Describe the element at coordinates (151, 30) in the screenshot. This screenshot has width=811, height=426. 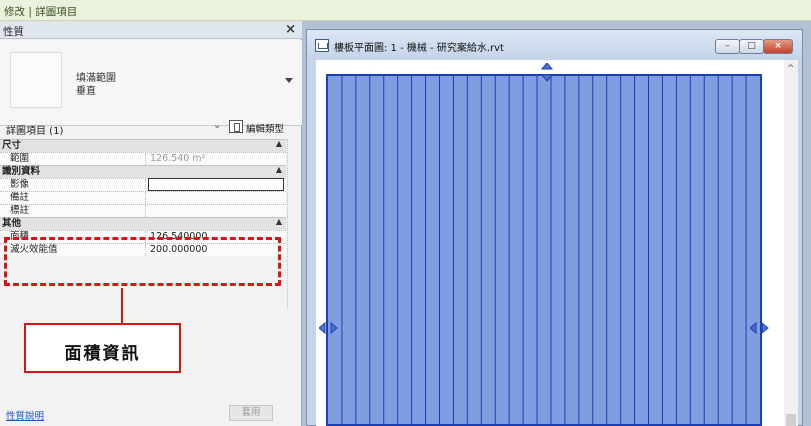
I see `properties-title-bar: 性質 ×` at that location.